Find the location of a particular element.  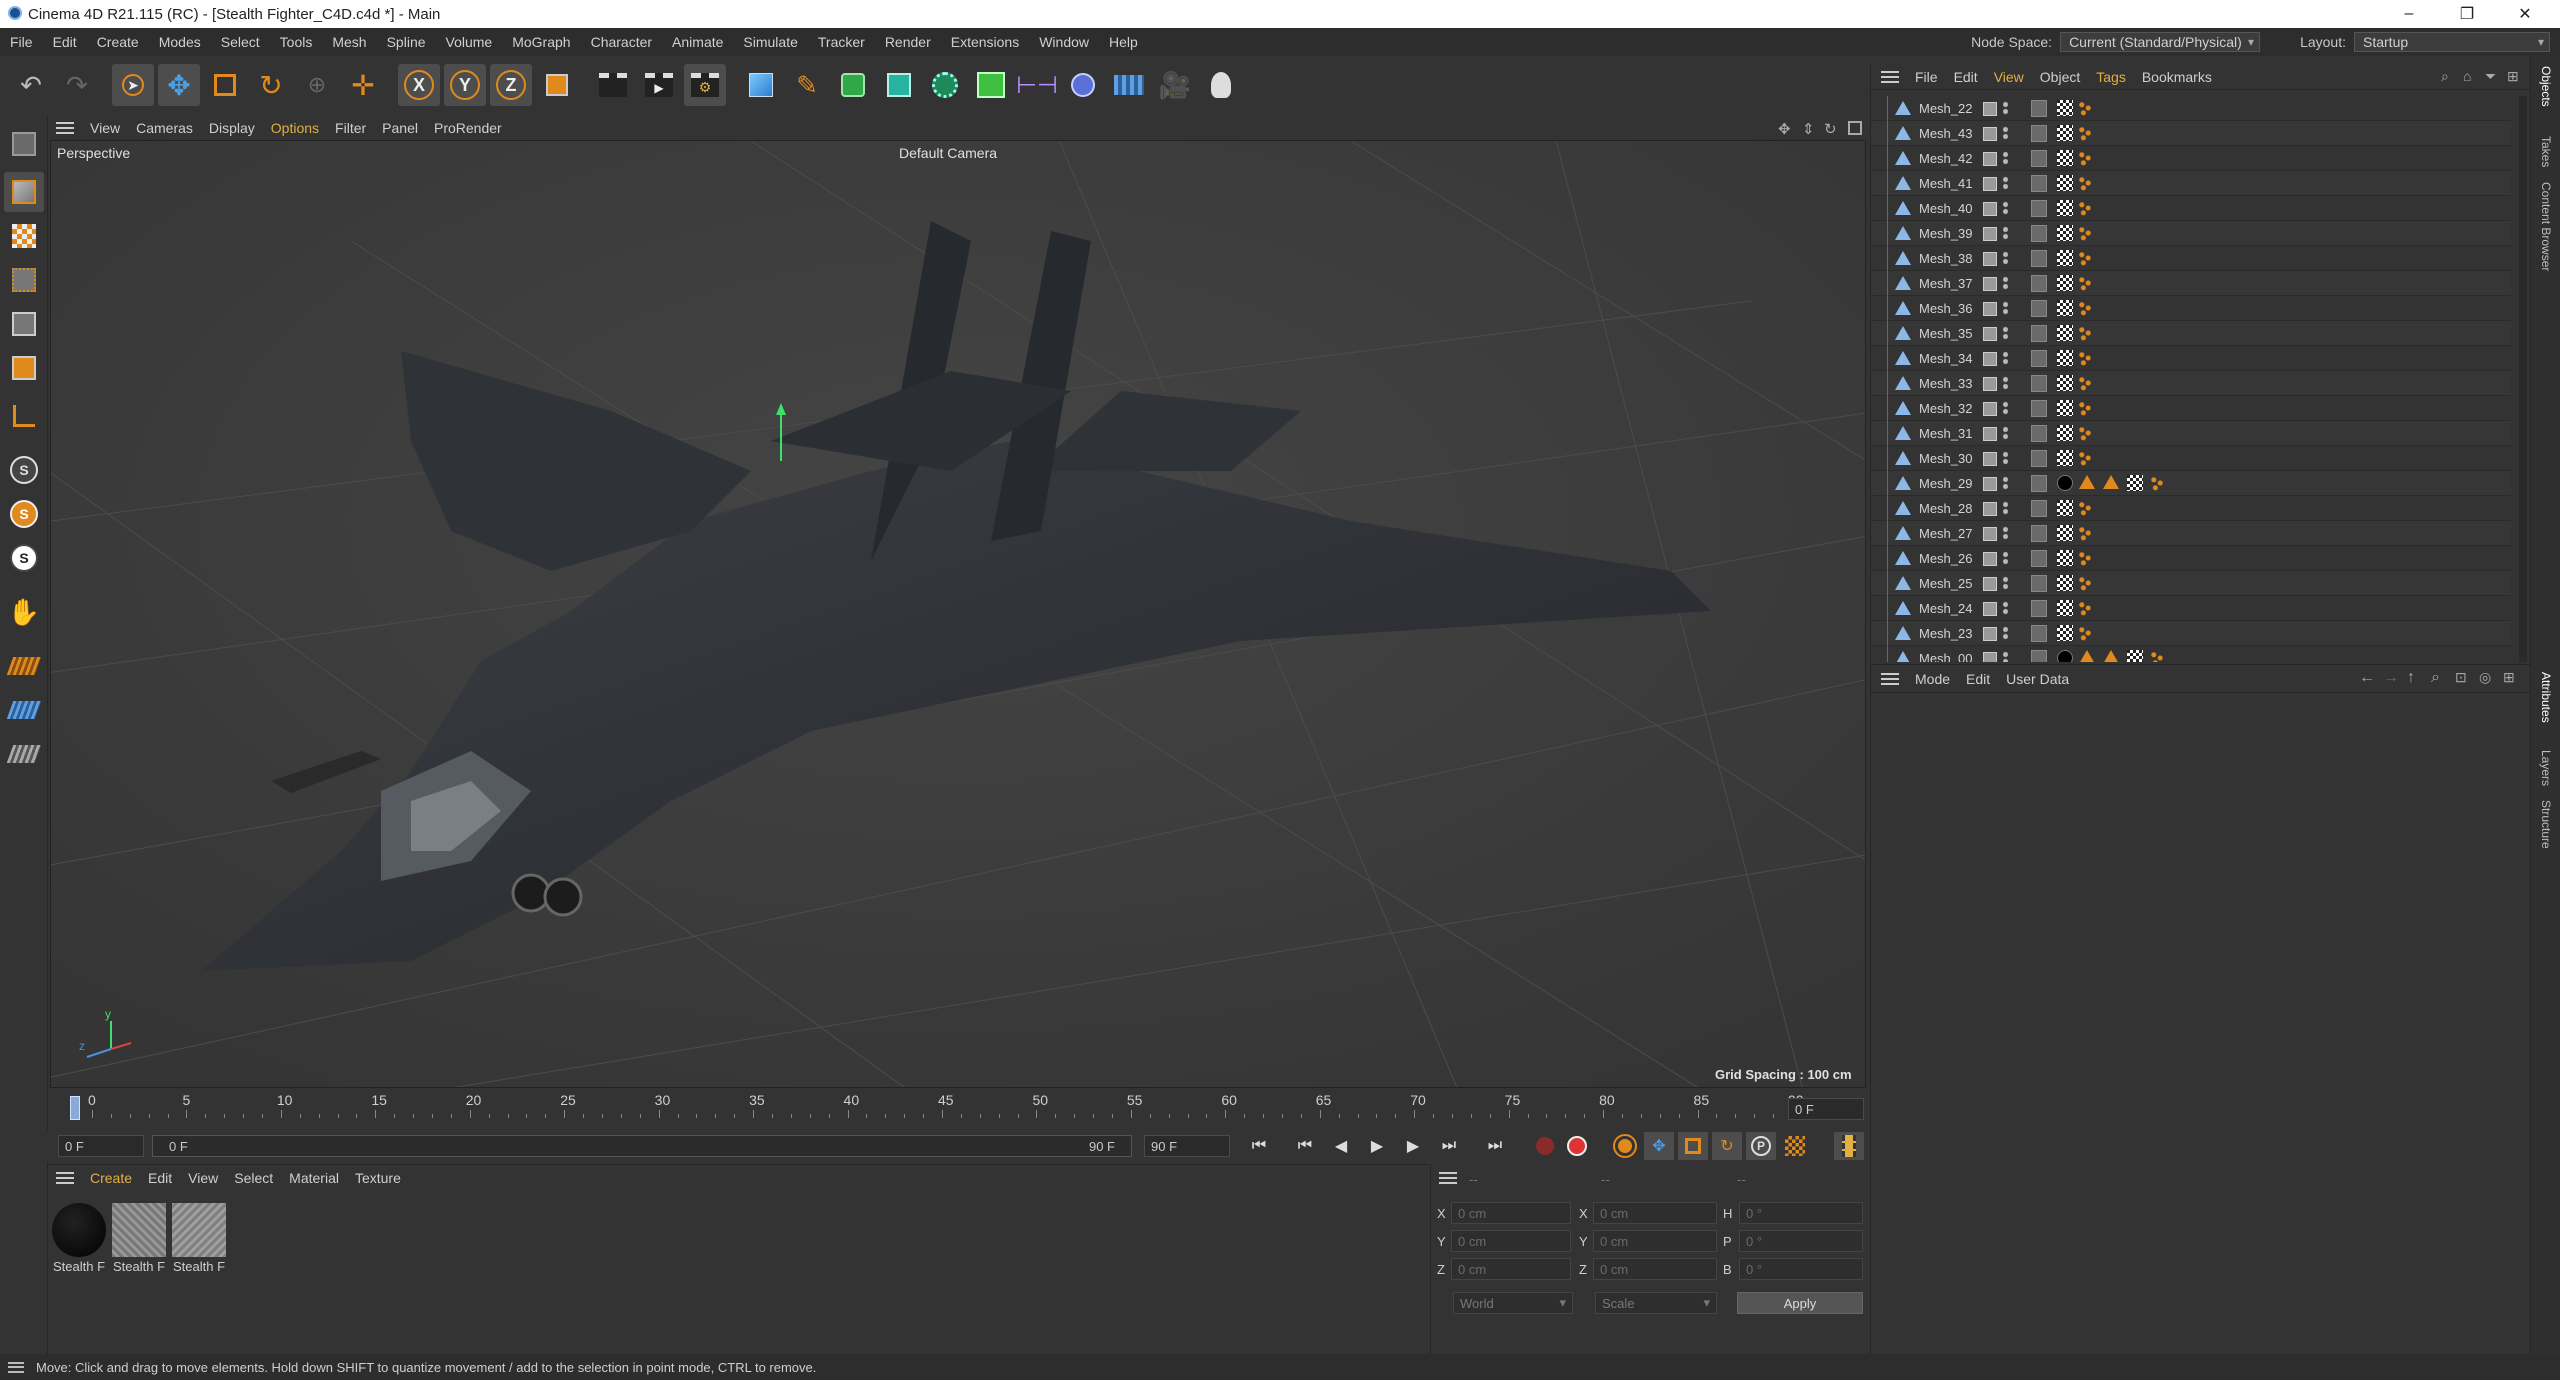

position-x-field: 0 cm is located at coordinates (1511, 1213).